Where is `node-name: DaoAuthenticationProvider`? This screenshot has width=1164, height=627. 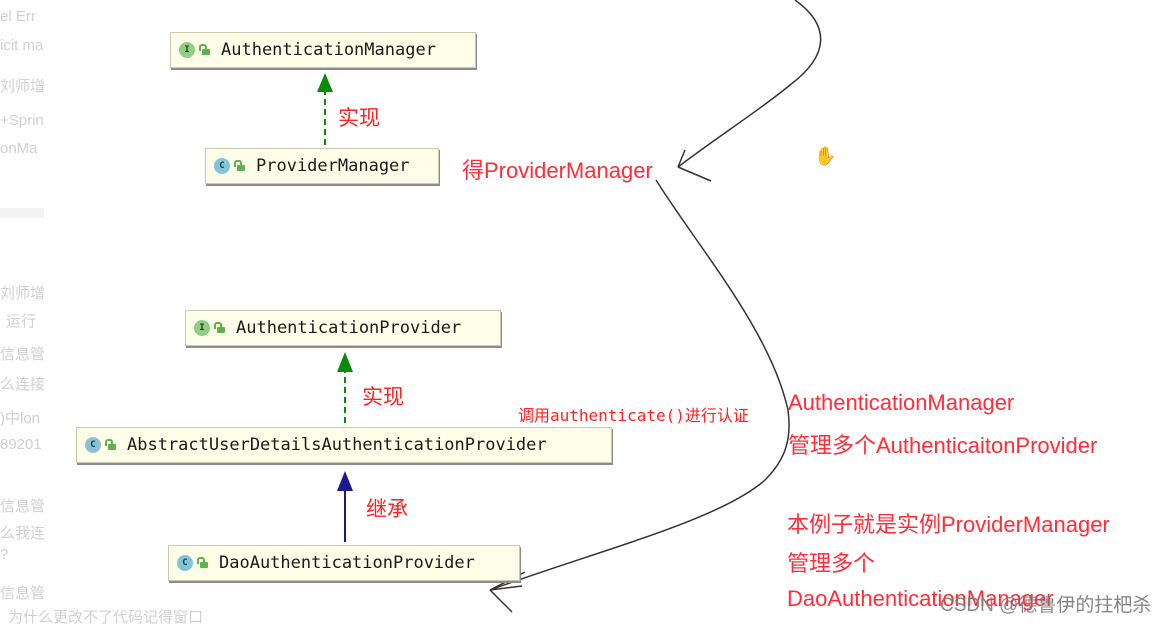
node-name: DaoAuthenticationProvider is located at coordinates (347, 563).